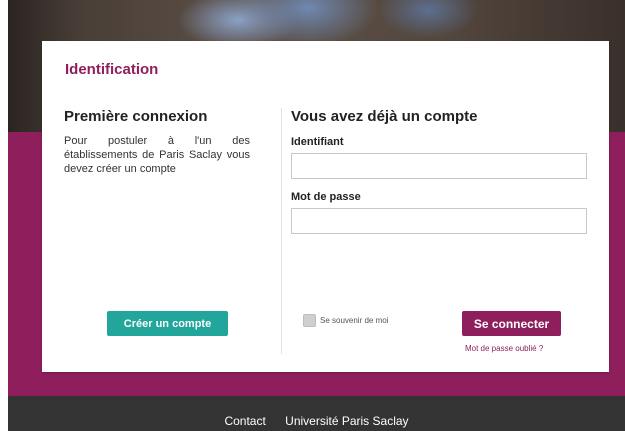  I want to click on identifier-input, so click(439, 166).